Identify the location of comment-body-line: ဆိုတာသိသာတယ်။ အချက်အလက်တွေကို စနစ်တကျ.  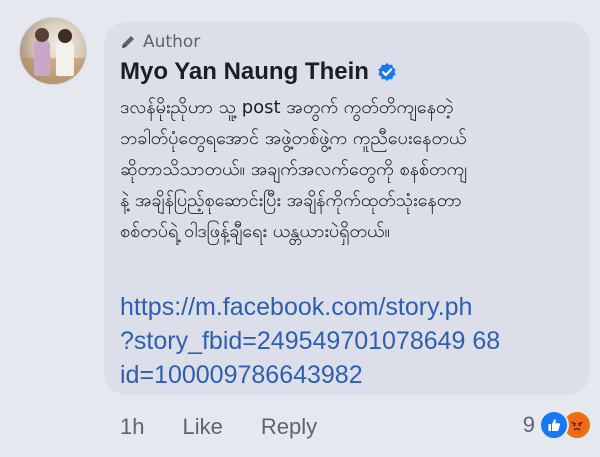
(294, 169).